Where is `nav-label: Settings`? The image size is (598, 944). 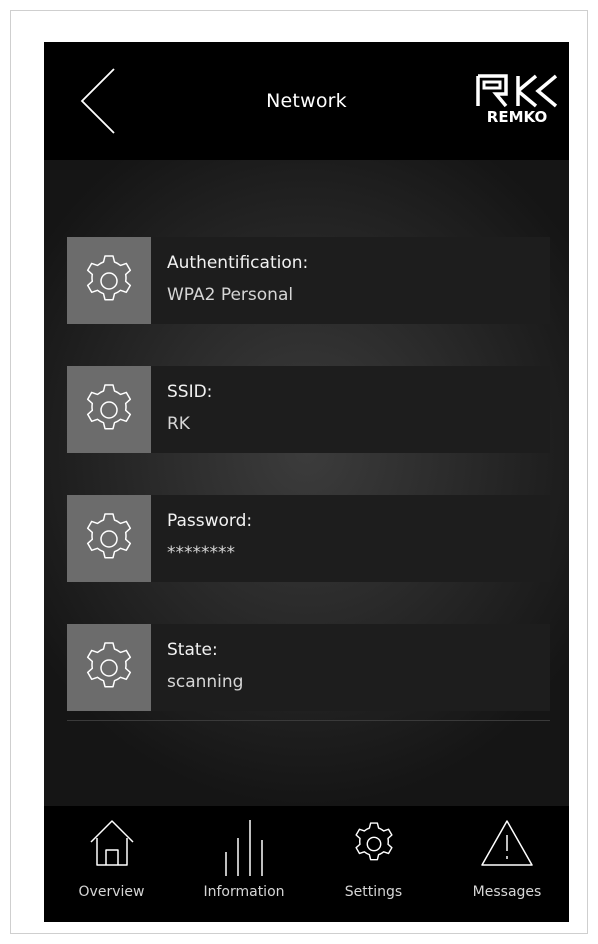
nav-label: Settings is located at coordinates (373, 892).